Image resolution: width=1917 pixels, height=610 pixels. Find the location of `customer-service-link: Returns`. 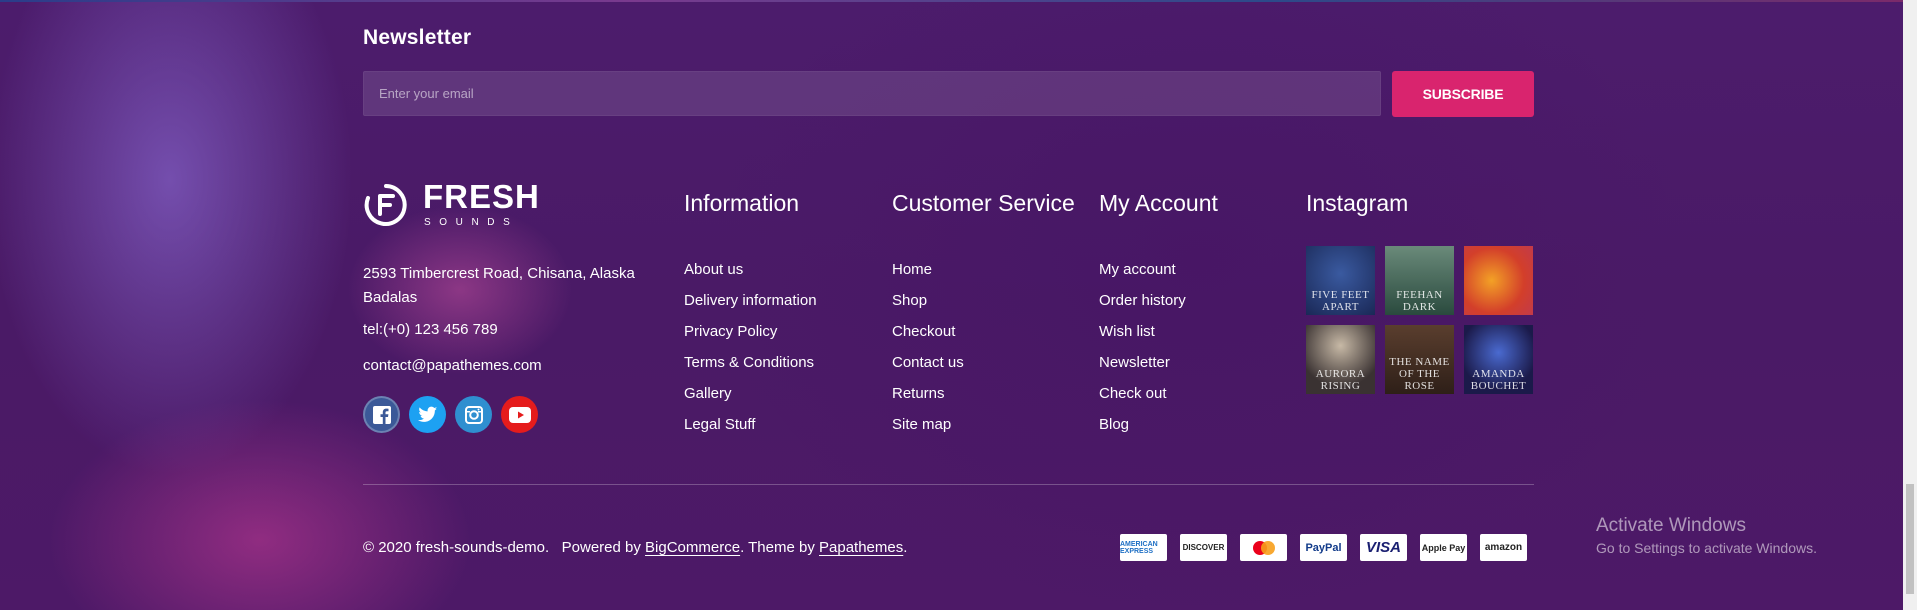

customer-service-link: Returns is located at coordinates (983, 394).